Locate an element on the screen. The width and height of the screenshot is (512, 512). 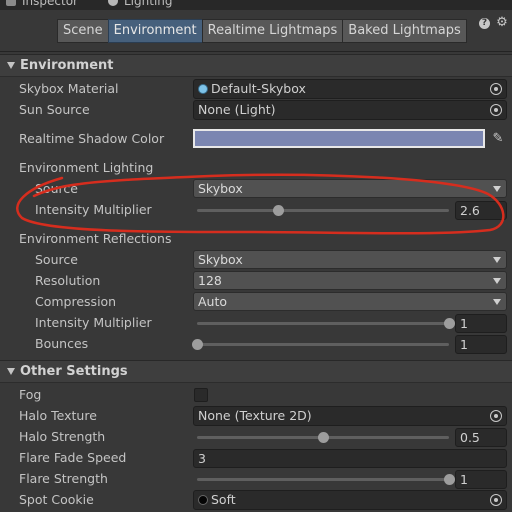
bounces-input: 1 is located at coordinates (481, 344).